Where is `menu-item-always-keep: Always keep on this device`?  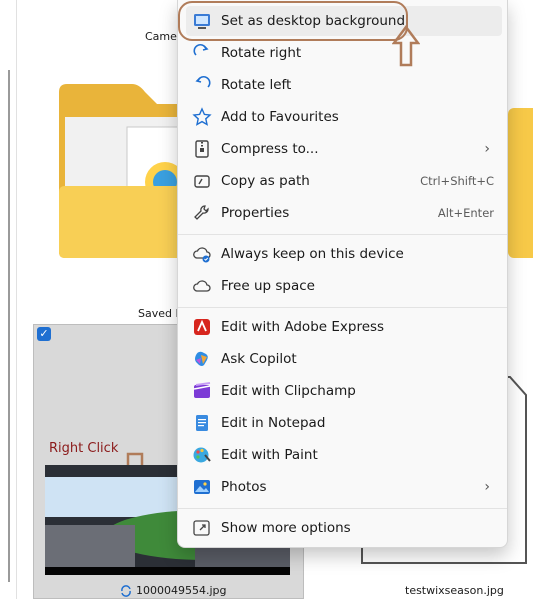
menu-item-always-keep: Always keep on this device is located at coordinates (344, 254).